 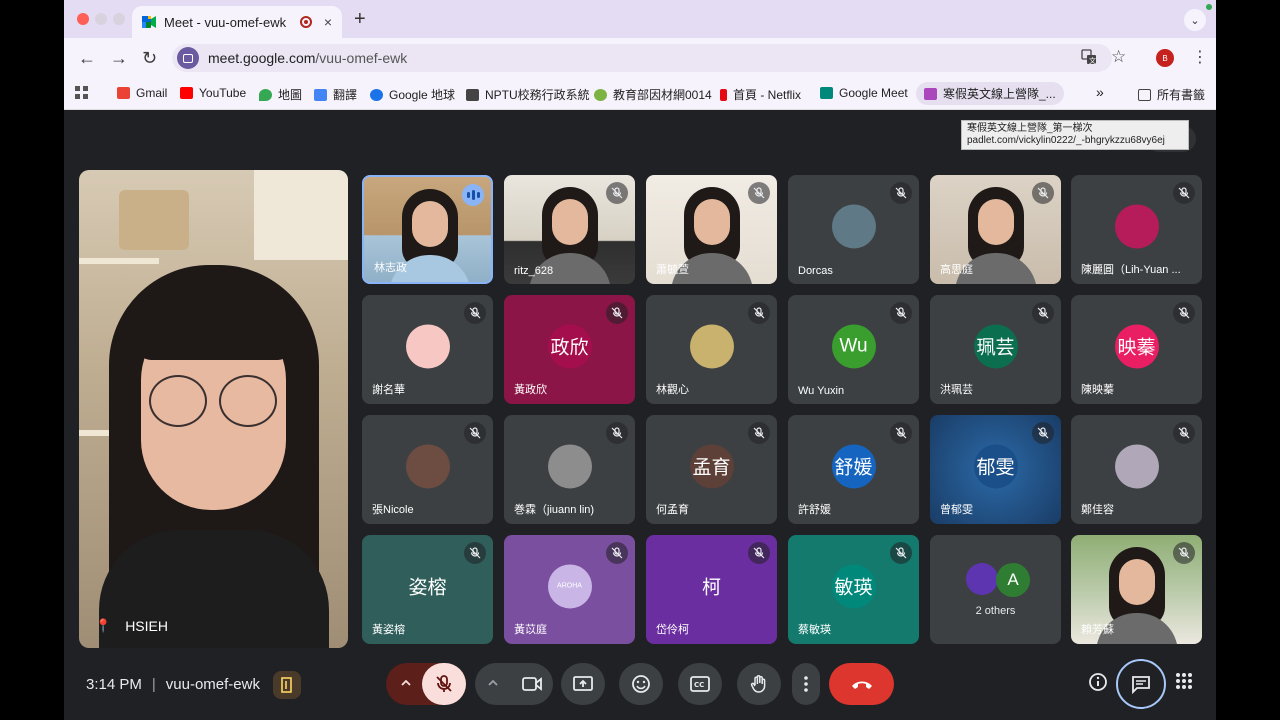 I want to click on bookmark-label: 教育部因材網0014, so click(x=662, y=95).